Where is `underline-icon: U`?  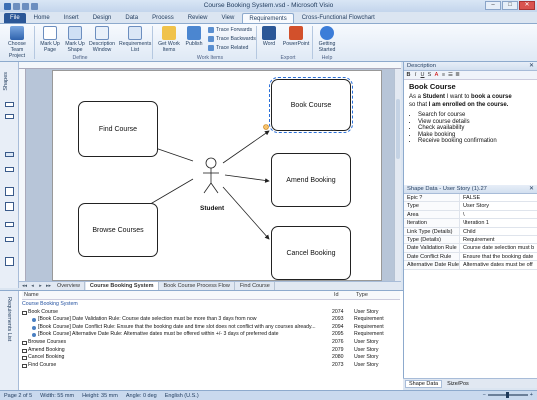
underline-icon: U is located at coordinates (422, 75).